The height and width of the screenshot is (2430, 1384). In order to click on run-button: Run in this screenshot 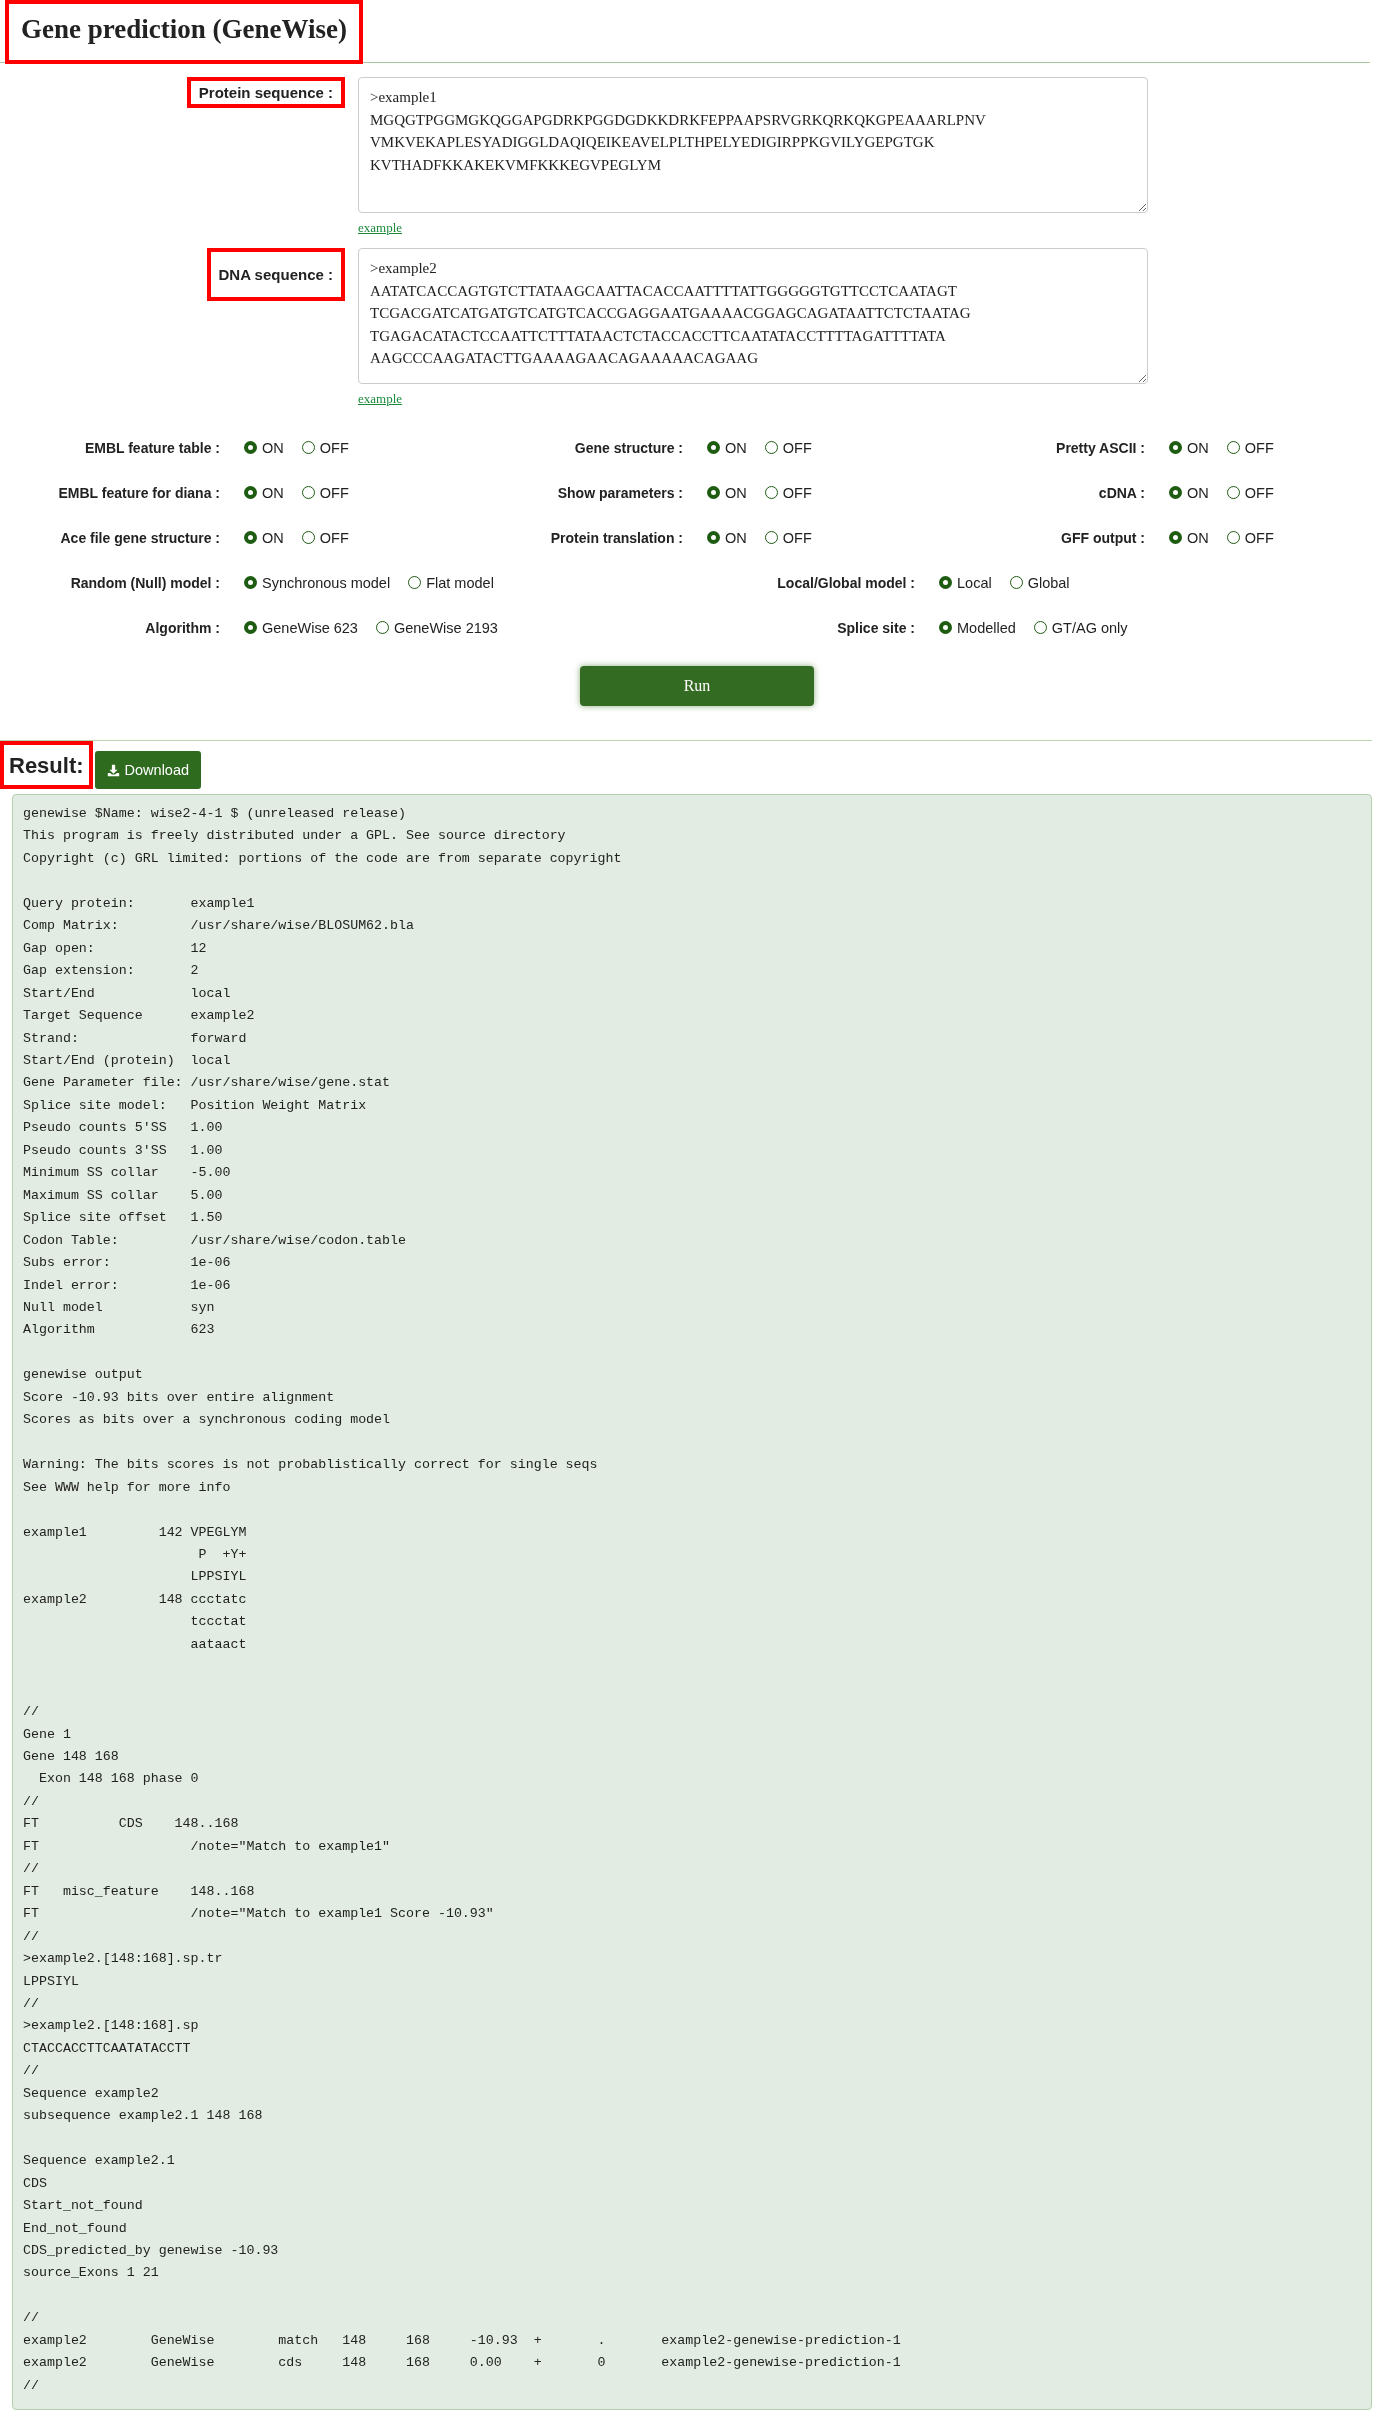, I will do `click(697, 686)`.